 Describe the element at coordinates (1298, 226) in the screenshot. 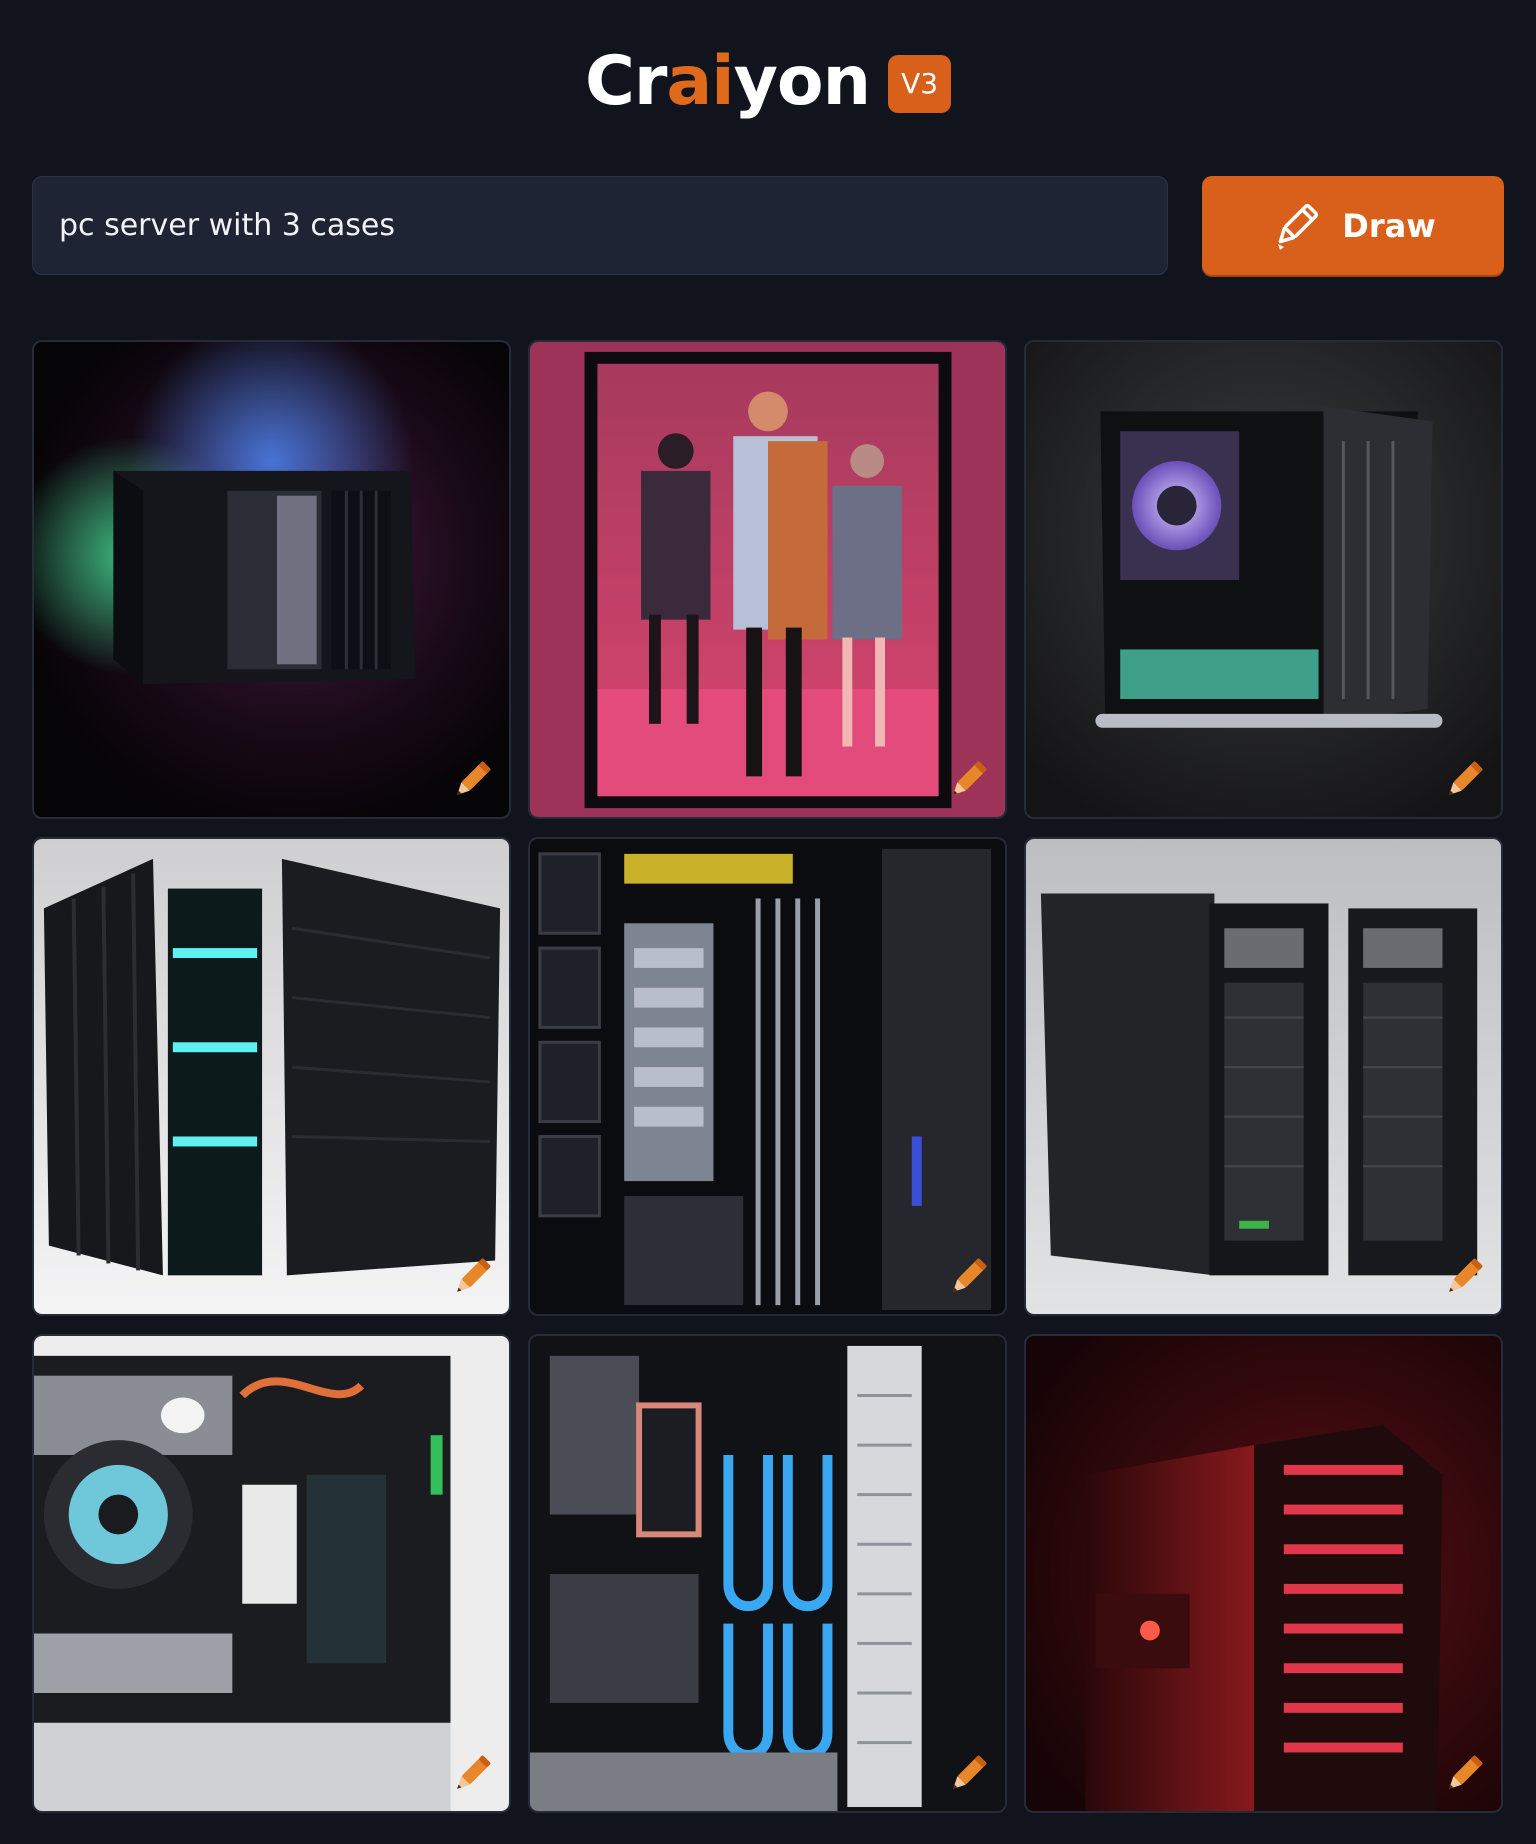

I see `pencil-icon` at that location.